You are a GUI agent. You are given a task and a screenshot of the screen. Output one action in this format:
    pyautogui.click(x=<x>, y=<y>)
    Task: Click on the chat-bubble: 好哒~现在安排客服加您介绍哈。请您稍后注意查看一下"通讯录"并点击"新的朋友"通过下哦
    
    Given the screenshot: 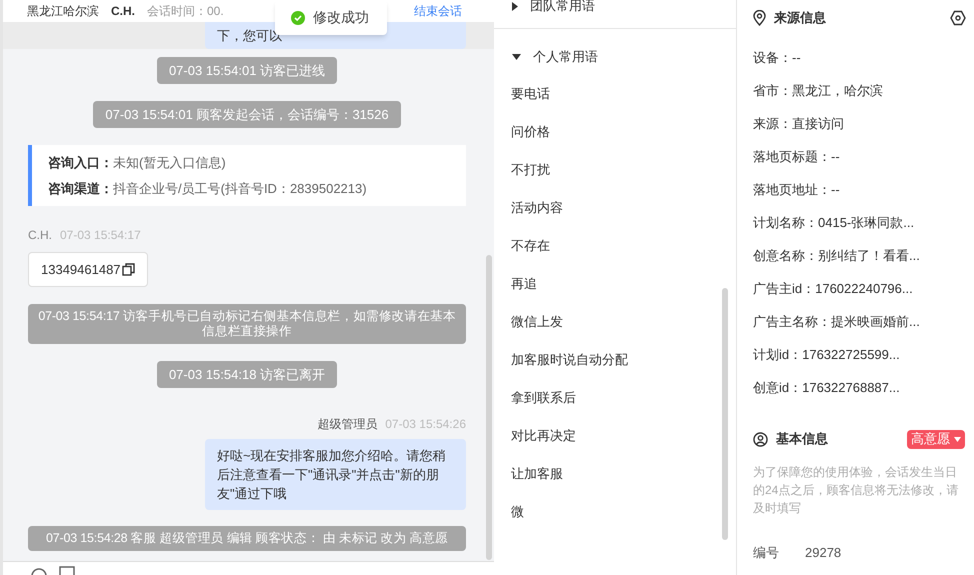 What is the action you would take?
    pyautogui.click(x=335, y=474)
    